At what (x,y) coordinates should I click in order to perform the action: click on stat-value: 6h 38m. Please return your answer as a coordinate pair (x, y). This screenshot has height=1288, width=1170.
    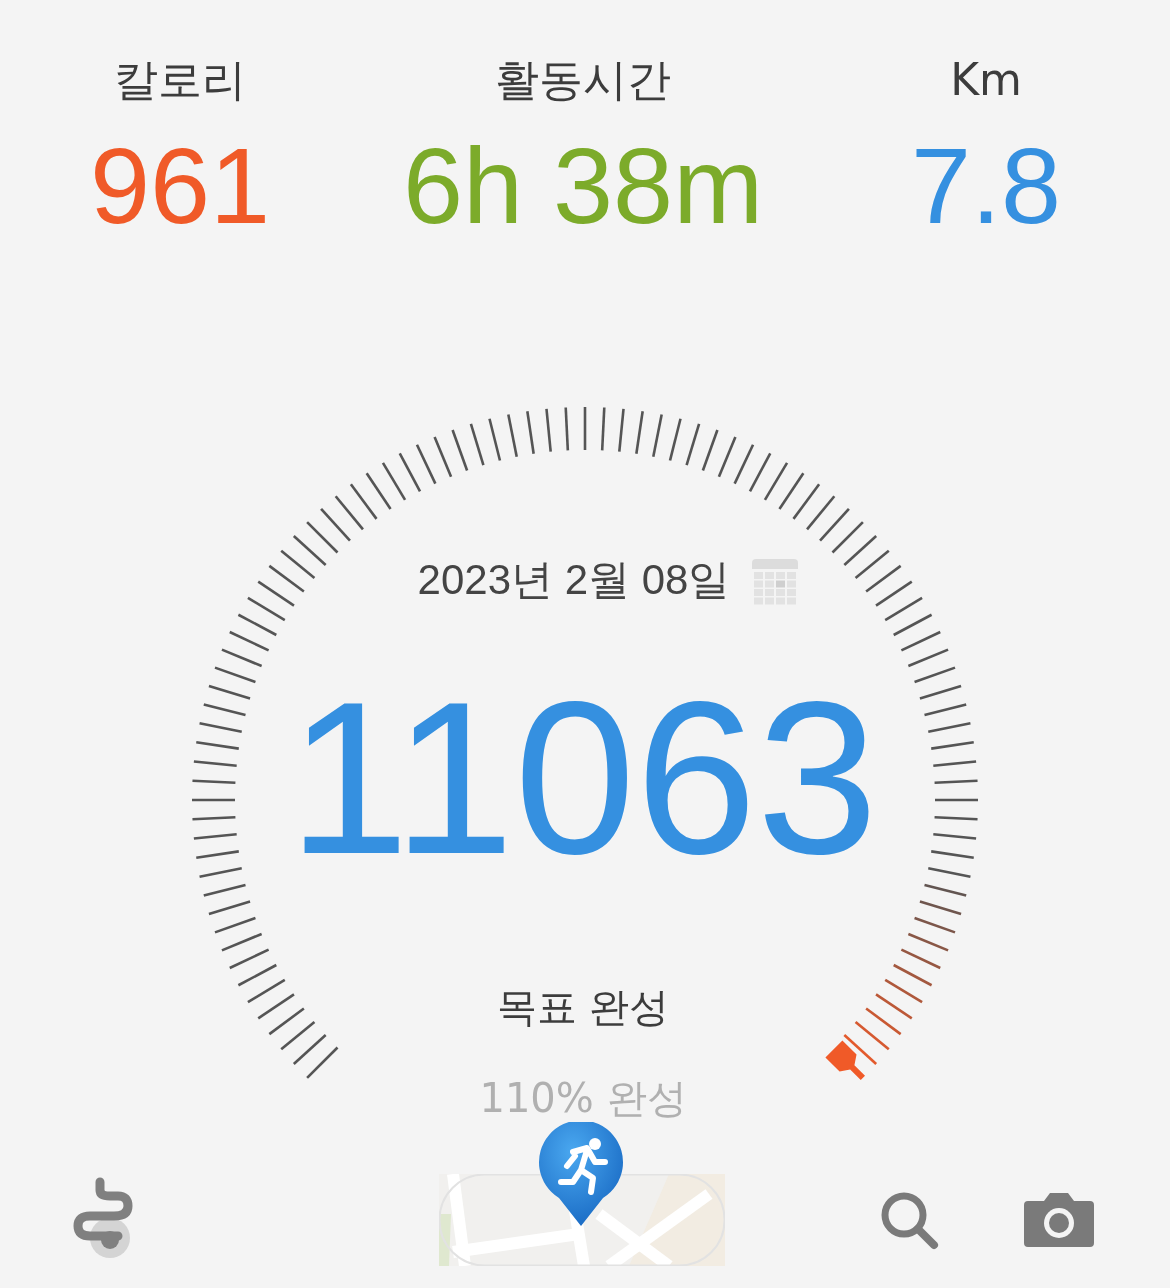
    Looking at the image, I should click on (583, 186).